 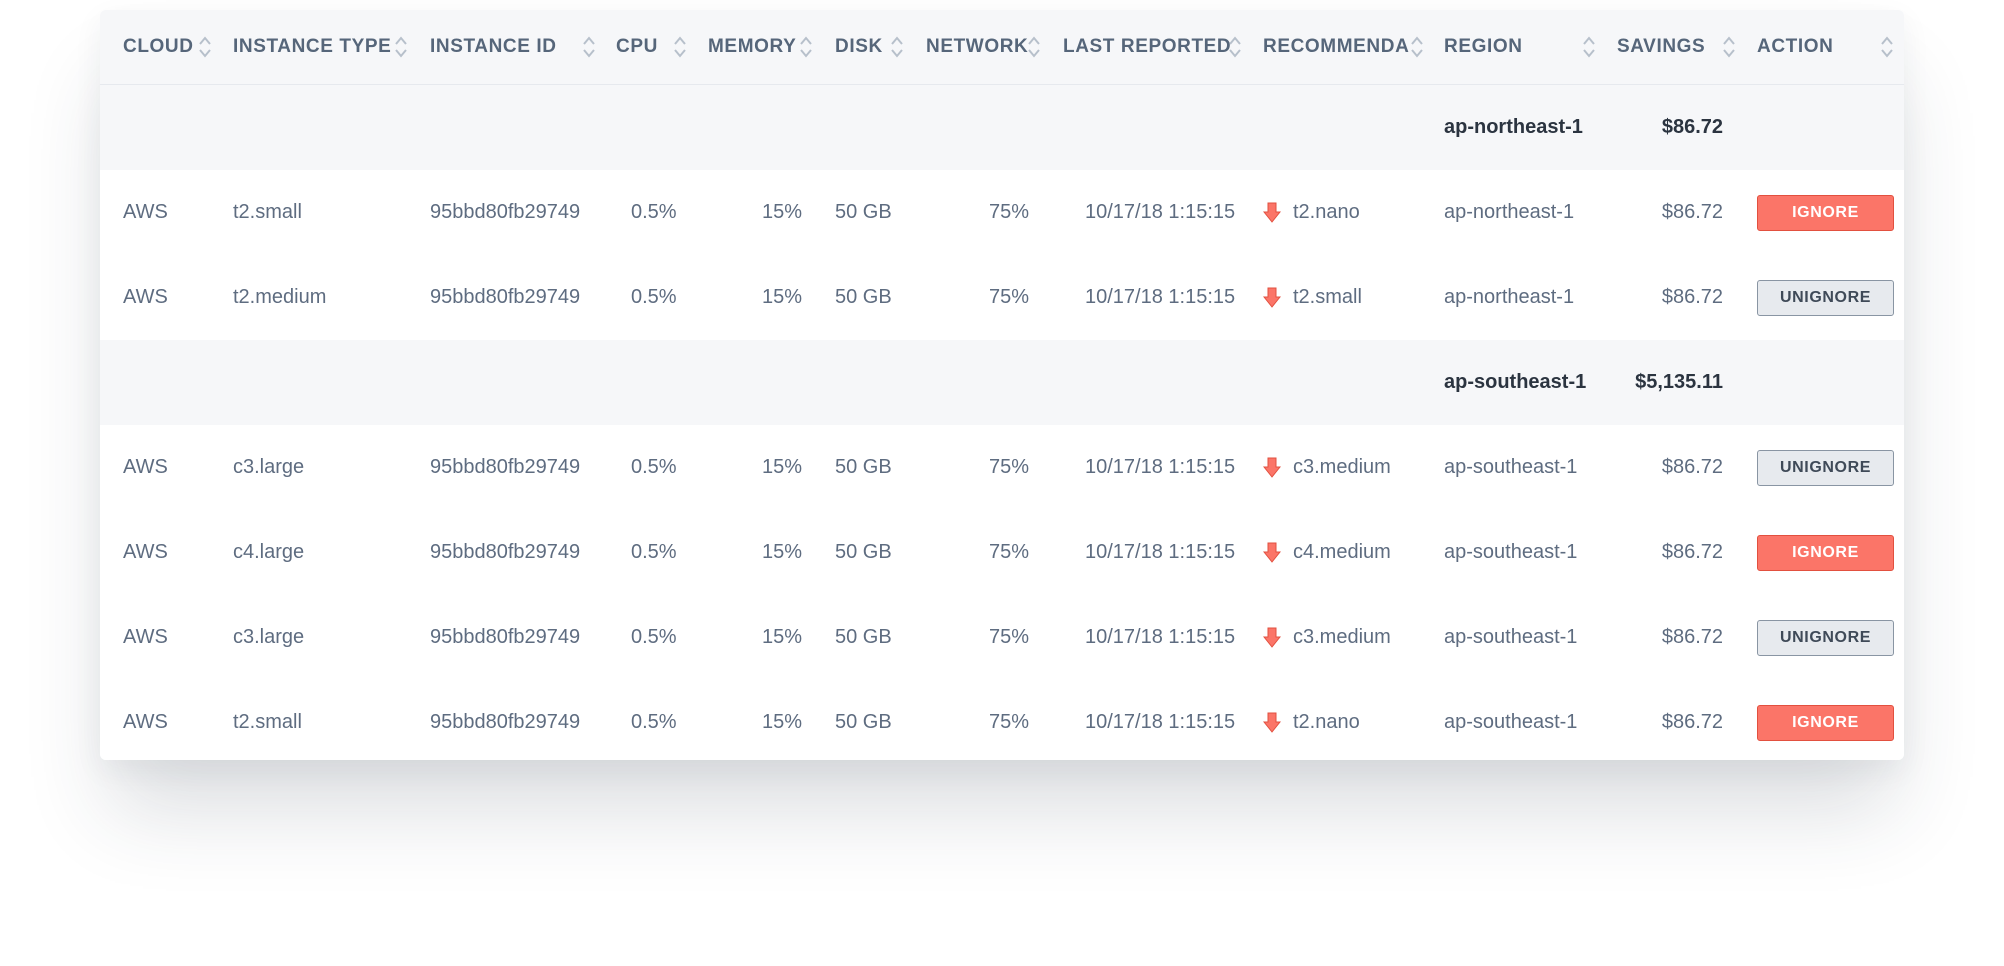 What do you see at coordinates (1483, 47) in the screenshot?
I see `column-header-region: REGION` at bounding box center [1483, 47].